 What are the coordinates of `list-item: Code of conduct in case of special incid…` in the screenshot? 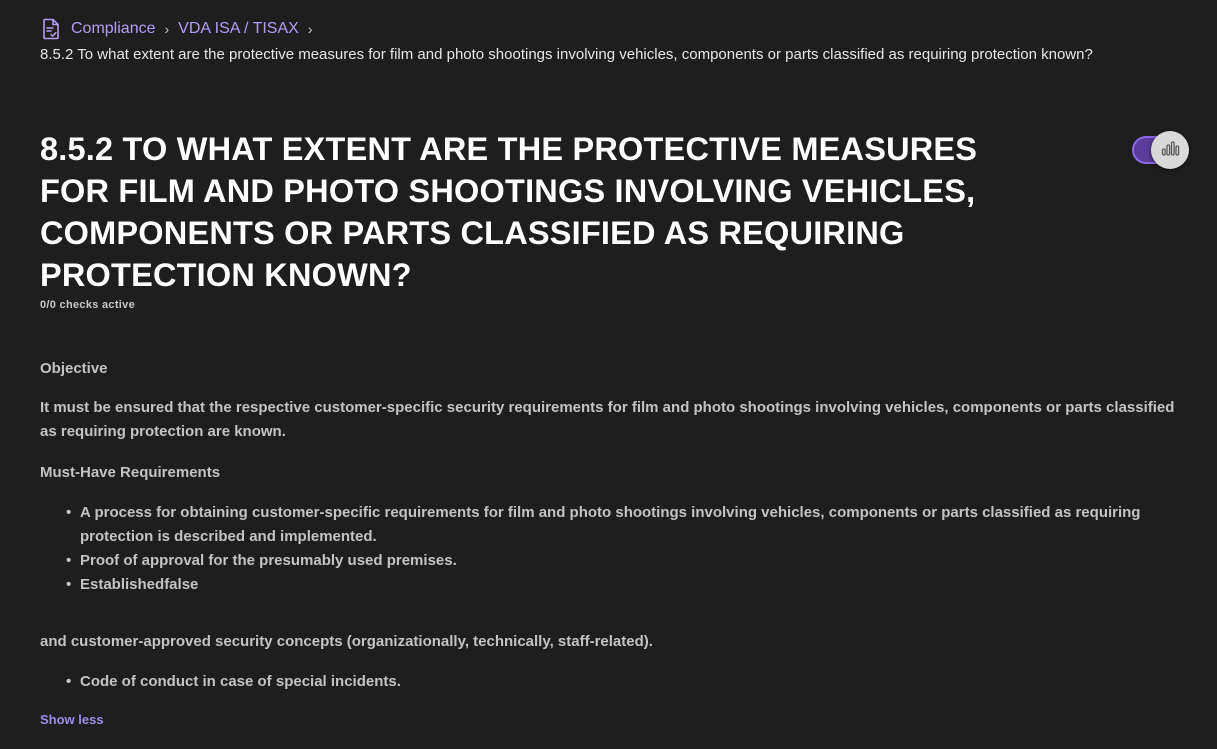 It's located at (233, 682).